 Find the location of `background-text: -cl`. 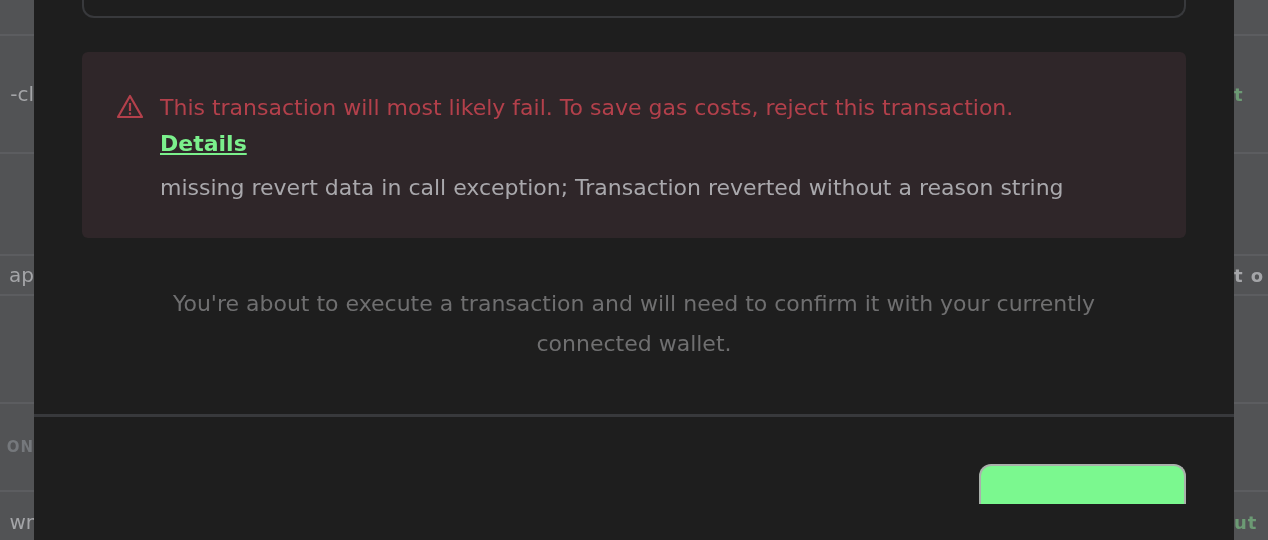

background-text: -cl is located at coordinates (22, 94).